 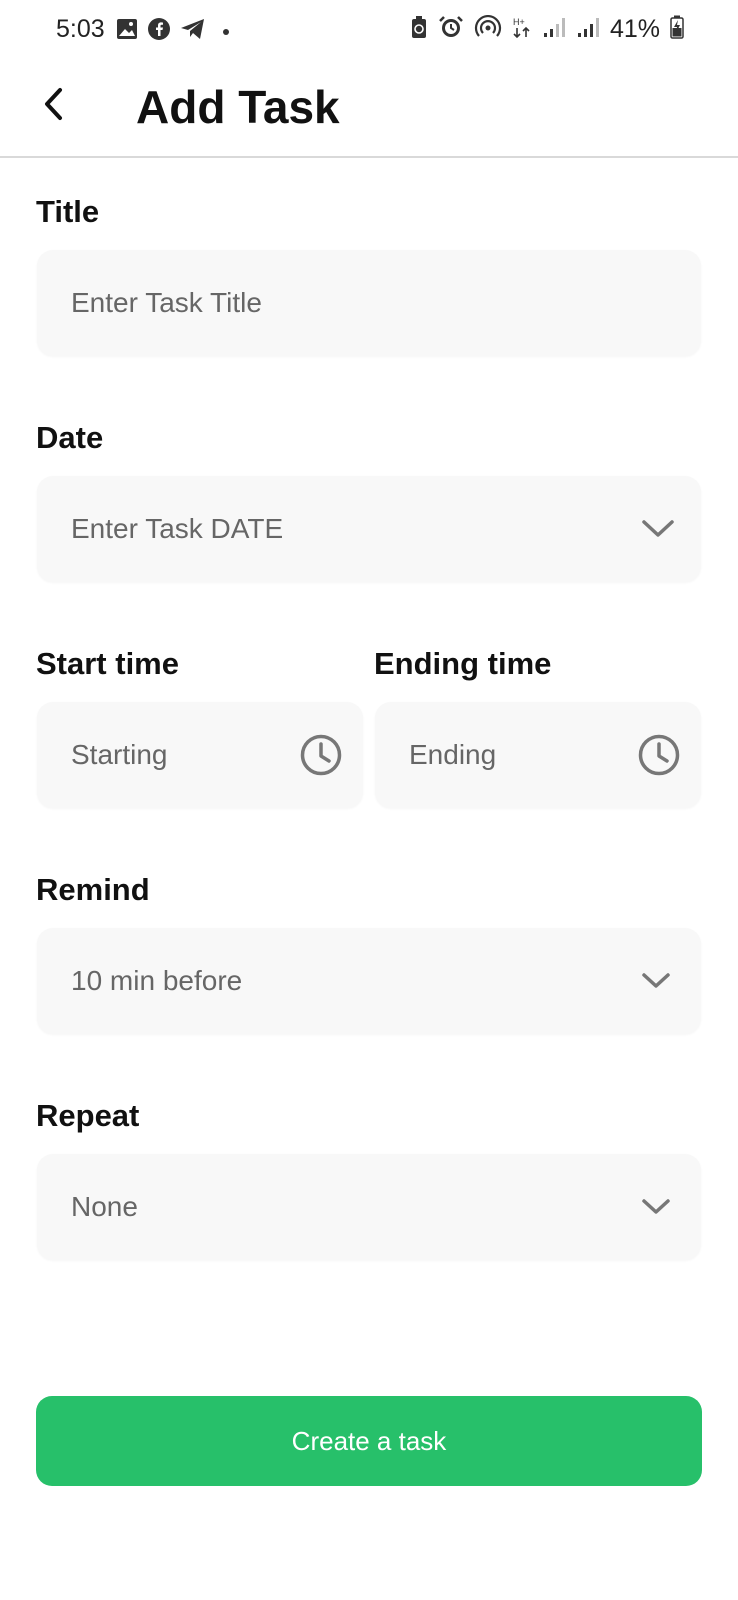 What do you see at coordinates (172, 31) in the screenshot?
I see `status-left-icons` at bounding box center [172, 31].